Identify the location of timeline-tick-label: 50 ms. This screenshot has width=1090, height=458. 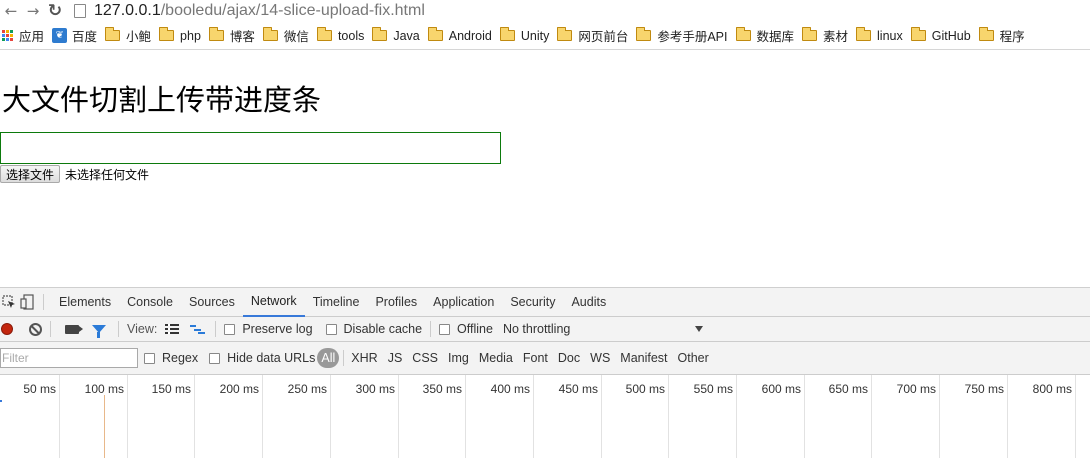
(39, 389).